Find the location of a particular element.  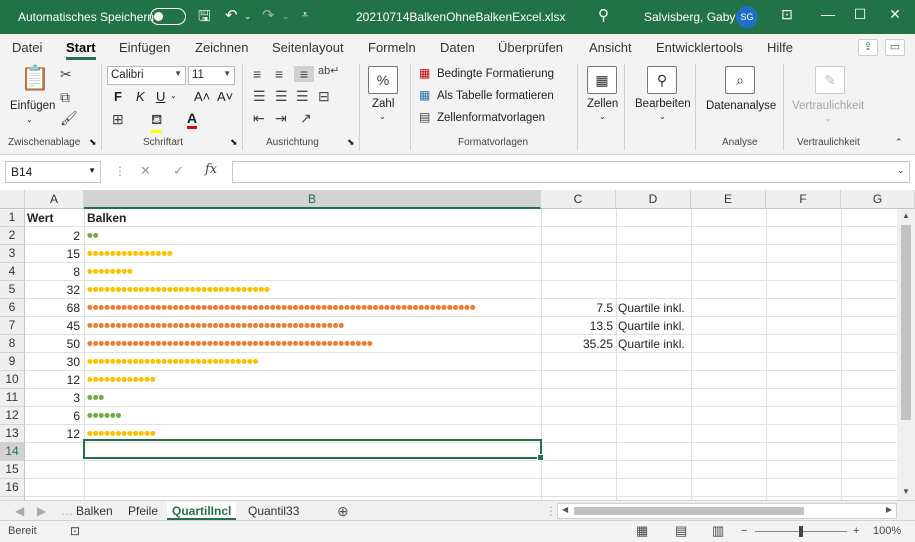

grow-font-button: A˄ is located at coordinates (202, 96).